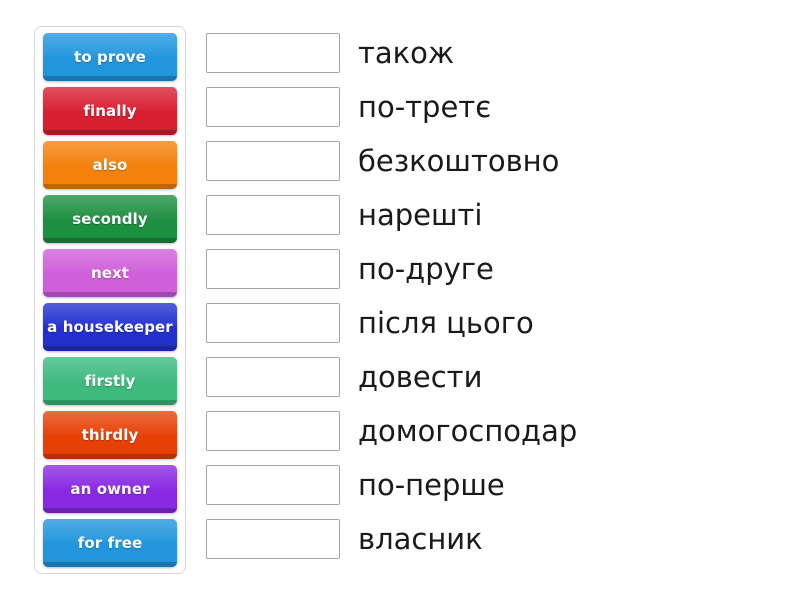  What do you see at coordinates (425, 107) in the screenshot?
I see `prompt-text: по-третє` at bounding box center [425, 107].